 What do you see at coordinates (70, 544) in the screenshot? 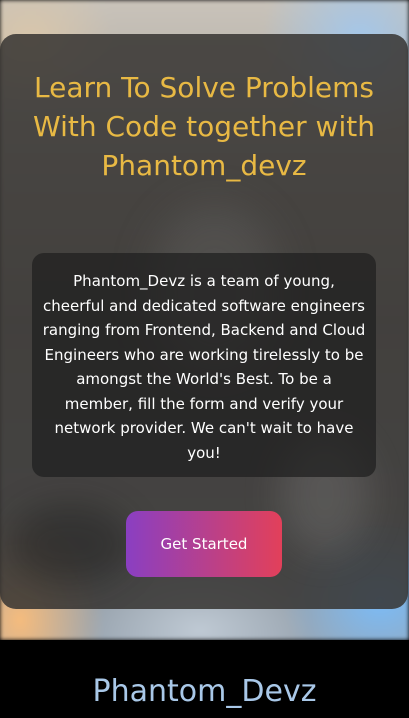
I see `background-blur` at bounding box center [70, 544].